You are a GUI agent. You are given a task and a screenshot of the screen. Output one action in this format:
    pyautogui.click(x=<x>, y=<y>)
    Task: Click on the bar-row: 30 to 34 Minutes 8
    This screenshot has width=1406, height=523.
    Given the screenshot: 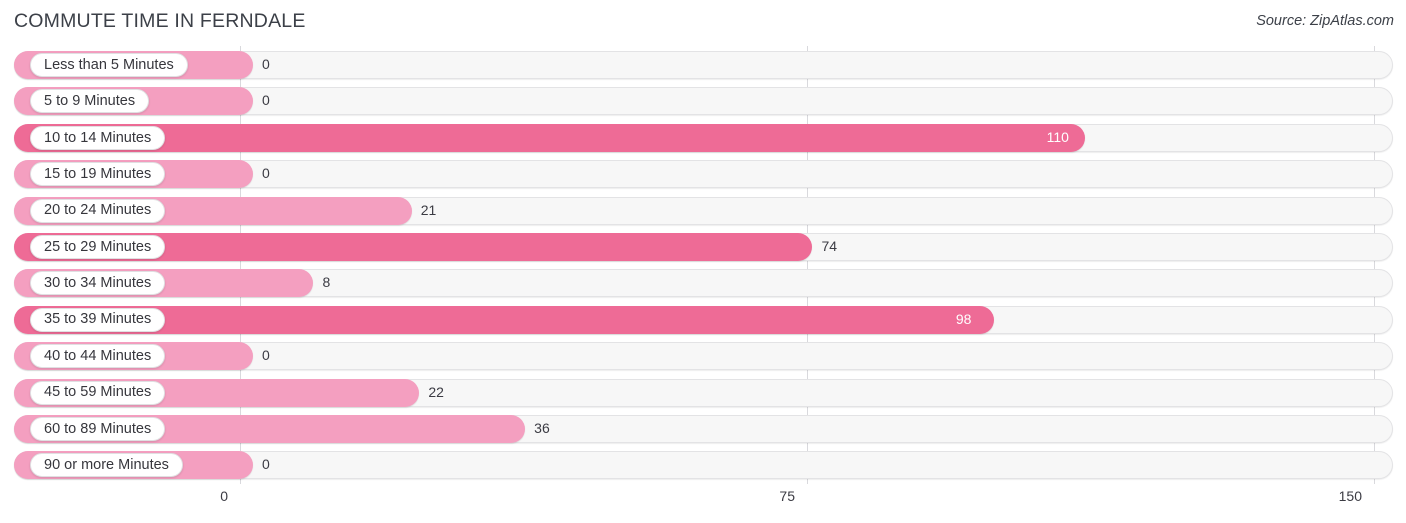 What is the action you would take?
    pyautogui.click(x=703, y=284)
    